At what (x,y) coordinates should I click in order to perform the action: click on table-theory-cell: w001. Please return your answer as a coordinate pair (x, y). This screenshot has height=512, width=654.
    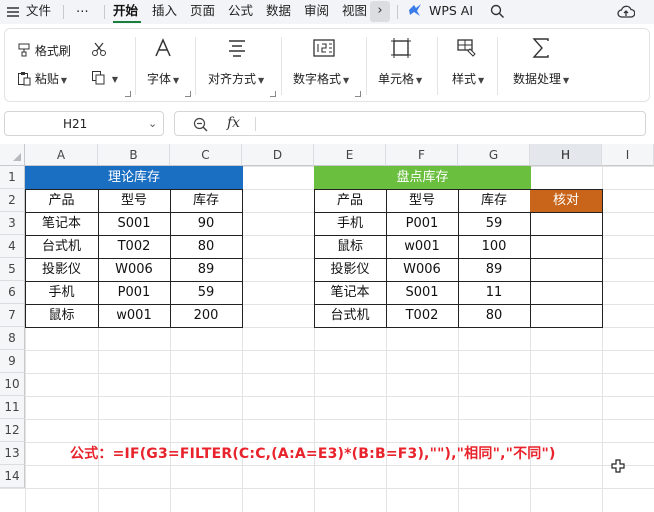
    Looking at the image, I should click on (134, 316).